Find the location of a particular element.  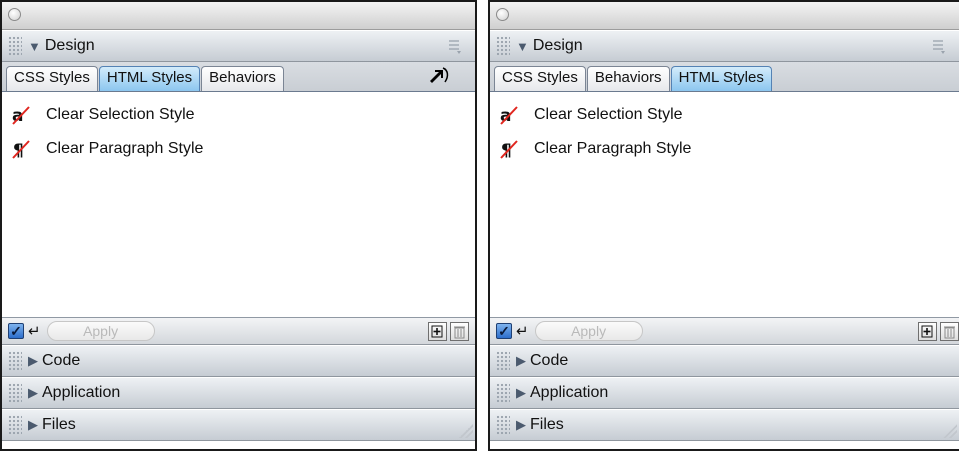

design-tabs: CSS Styles Behaviors HTML Styles is located at coordinates (724, 77).